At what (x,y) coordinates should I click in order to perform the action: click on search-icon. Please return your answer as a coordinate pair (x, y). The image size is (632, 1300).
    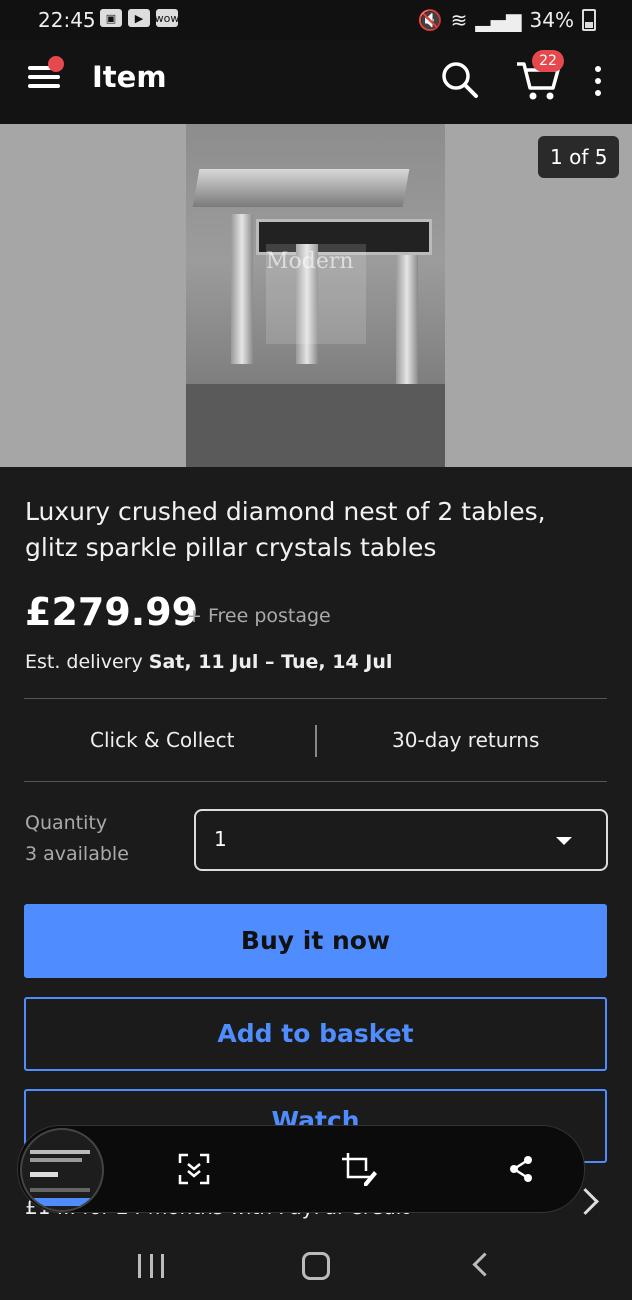
    Looking at the image, I should click on (460, 80).